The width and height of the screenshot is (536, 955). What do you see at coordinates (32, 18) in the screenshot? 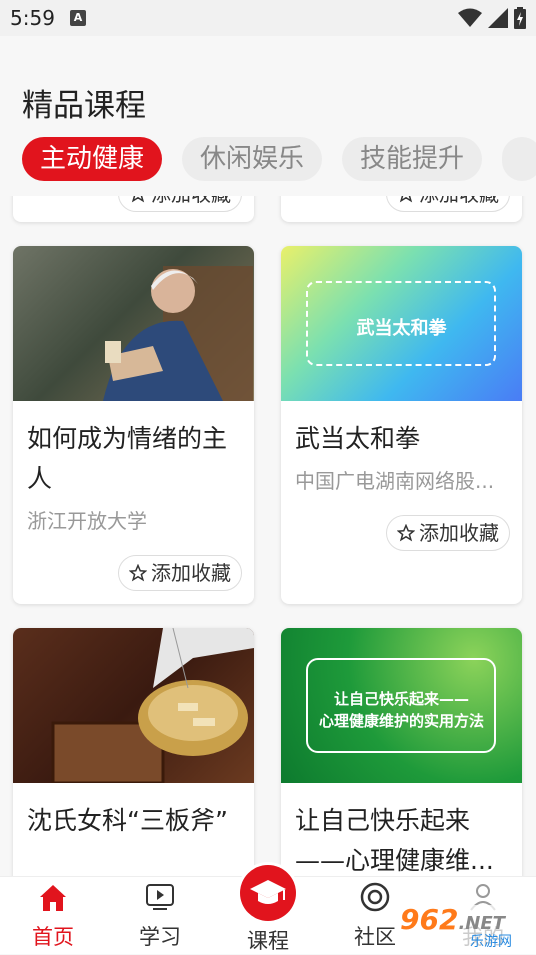
I see `status-time: 5:59` at bounding box center [32, 18].